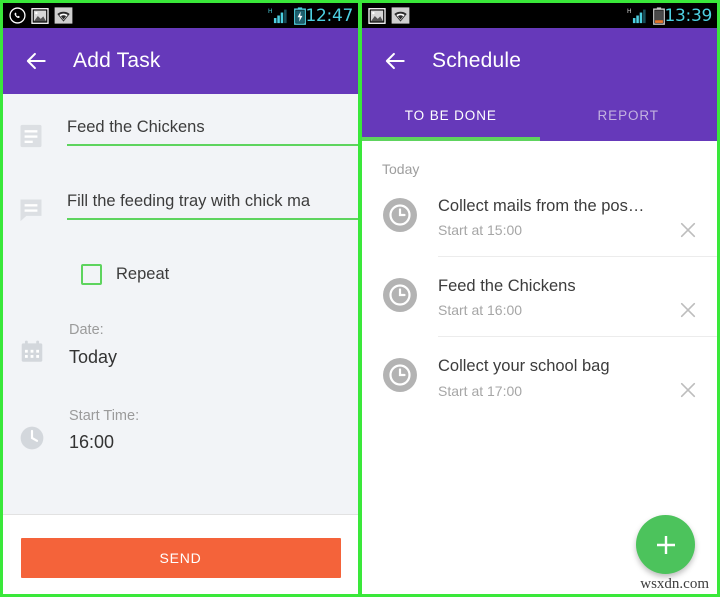  What do you see at coordinates (507, 286) in the screenshot?
I see `list-item-title: Feed the Chickens` at bounding box center [507, 286].